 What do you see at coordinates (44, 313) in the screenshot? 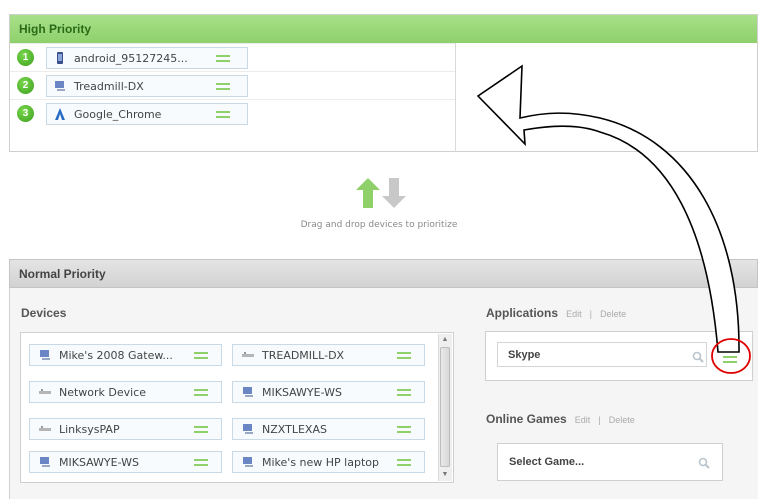
I see `devices-label: Devices` at bounding box center [44, 313].